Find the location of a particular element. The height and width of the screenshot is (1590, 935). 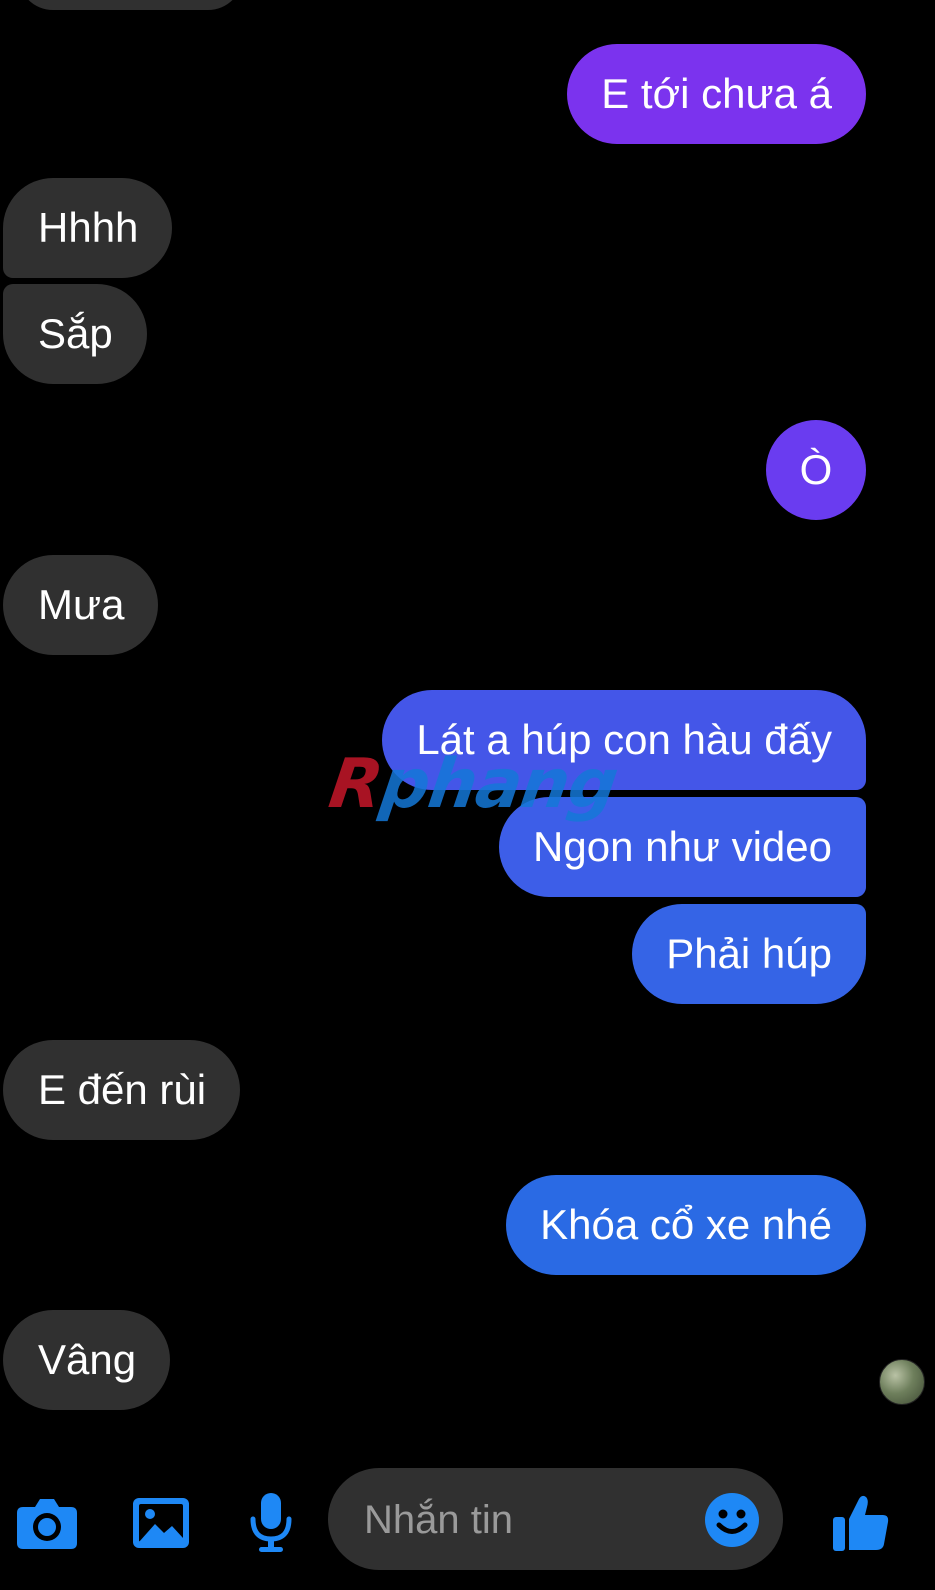

seen-receipt-avatar is located at coordinates (902, 1382).